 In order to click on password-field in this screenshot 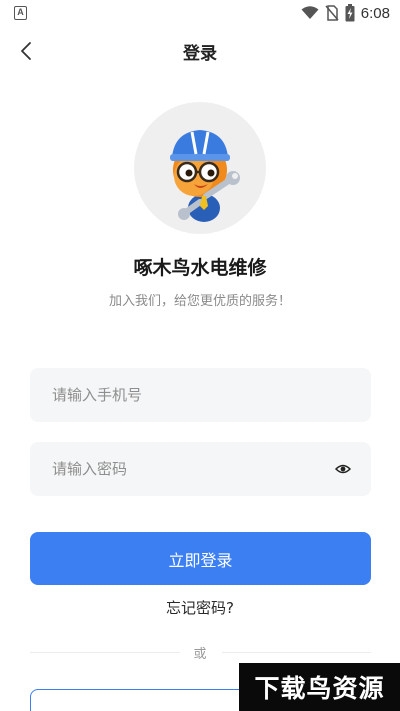, I will do `click(200, 469)`.